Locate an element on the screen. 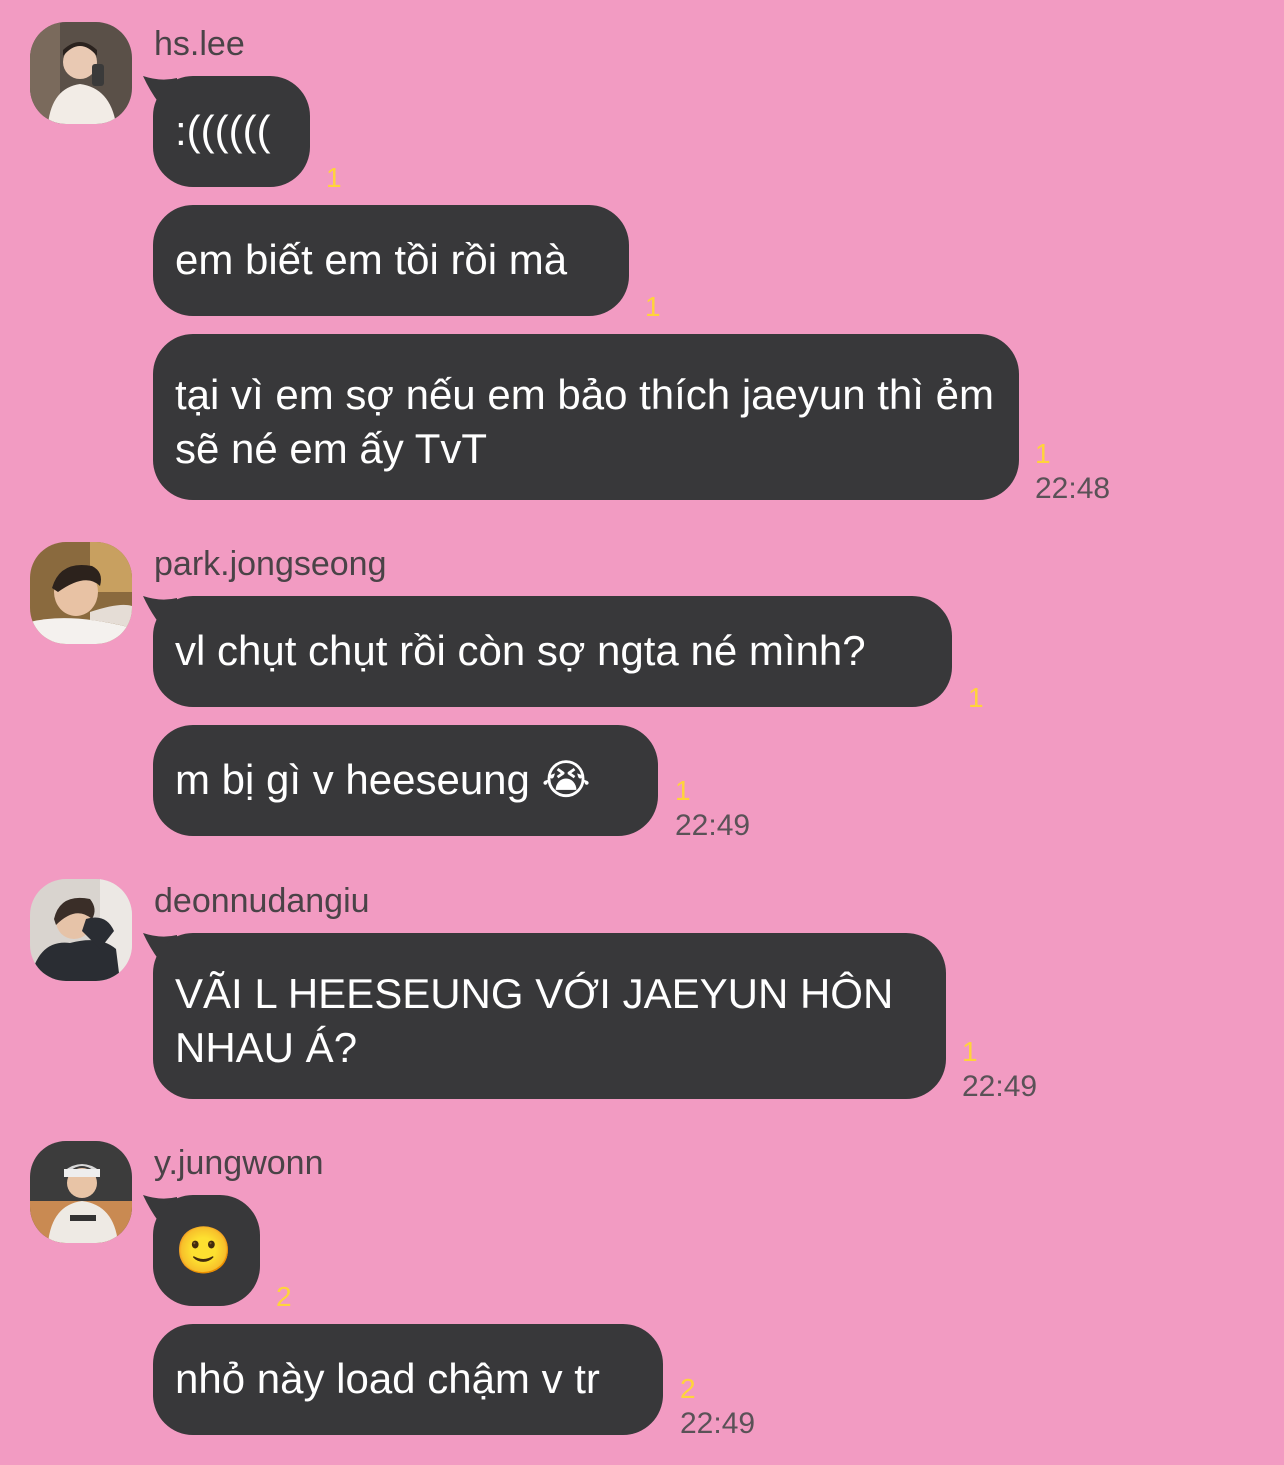 Image resolution: width=1284 pixels, height=1465 pixels. message-bubble: nhỏ này load chậm v tr is located at coordinates (408, 1379).